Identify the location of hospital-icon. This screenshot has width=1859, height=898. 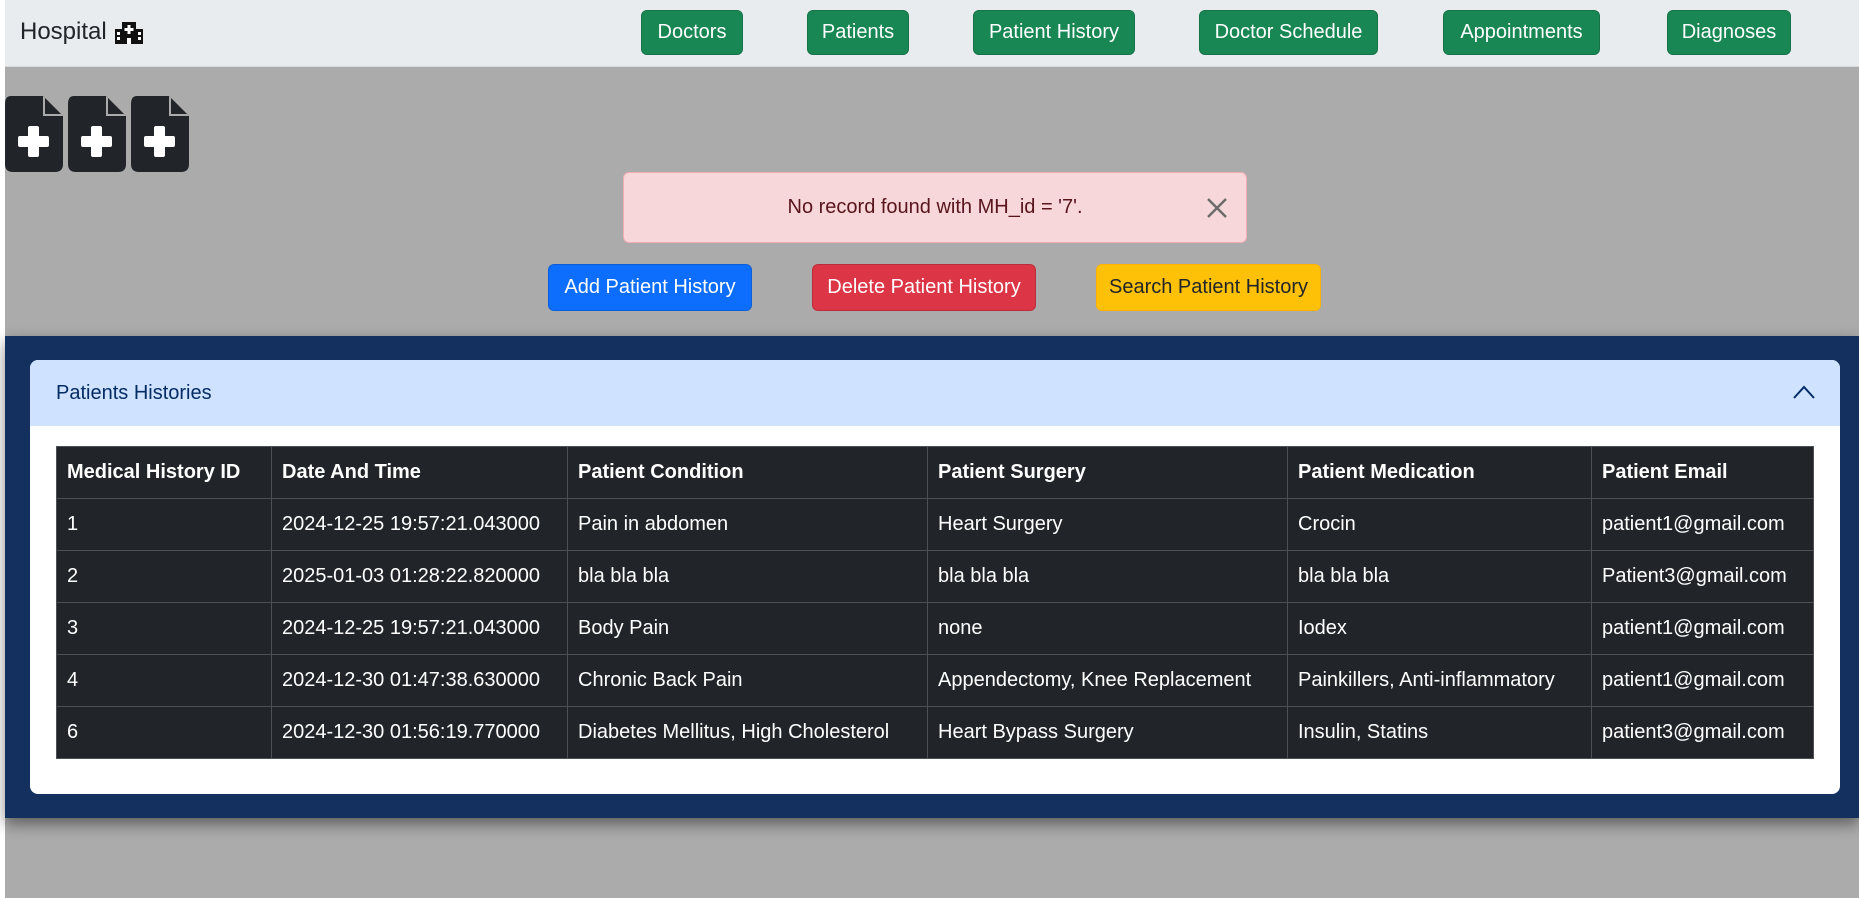
(128, 33).